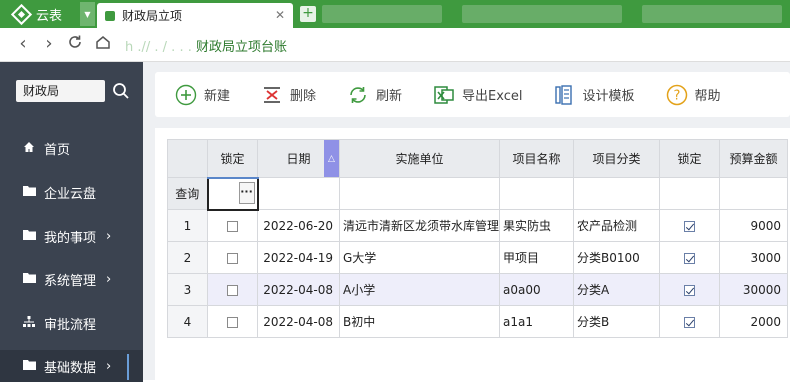 This screenshot has width=790, height=382. I want to click on row-number: 1, so click(187, 225).